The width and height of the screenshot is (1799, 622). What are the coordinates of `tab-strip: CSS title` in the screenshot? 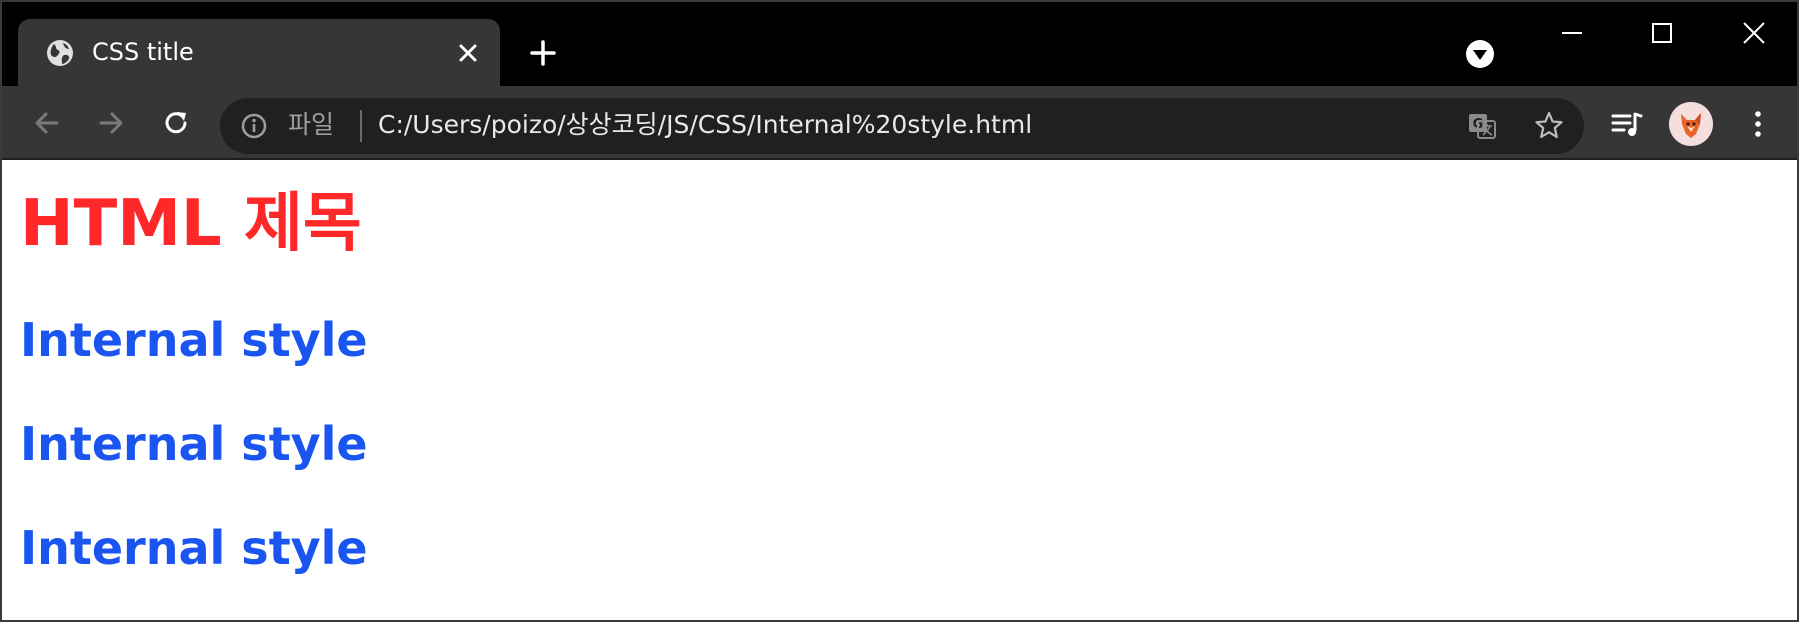 It's located at (899, 44).